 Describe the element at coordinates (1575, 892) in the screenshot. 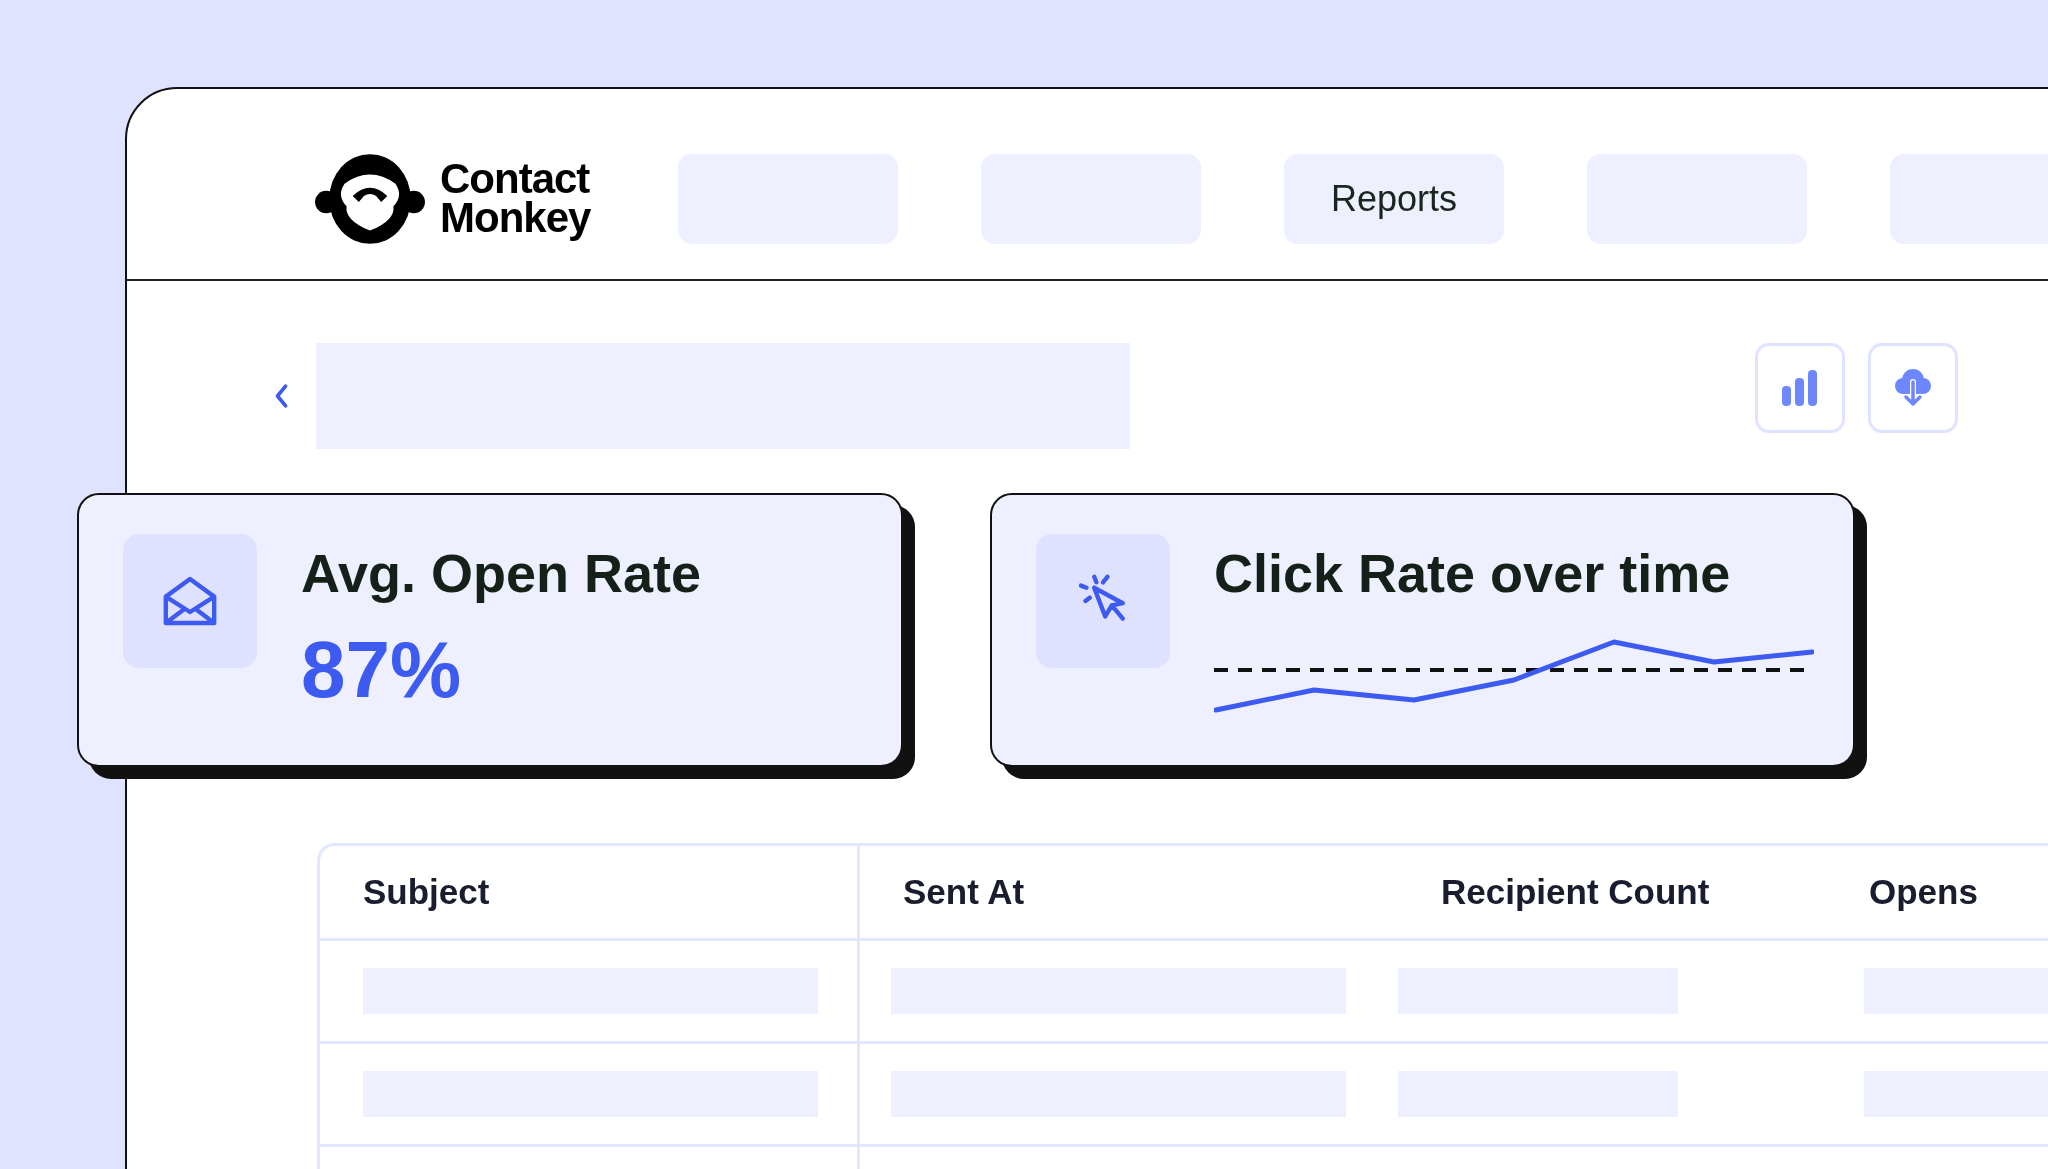

I see `column-header: Recipient Count` at that location.